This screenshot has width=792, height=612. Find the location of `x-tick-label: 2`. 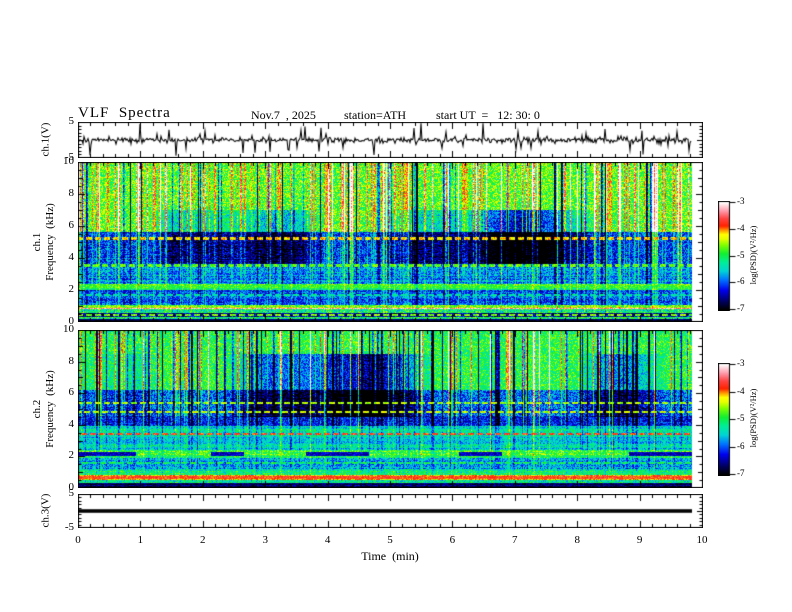

x-tick-label: 2 is located at coordinates (203, 540).